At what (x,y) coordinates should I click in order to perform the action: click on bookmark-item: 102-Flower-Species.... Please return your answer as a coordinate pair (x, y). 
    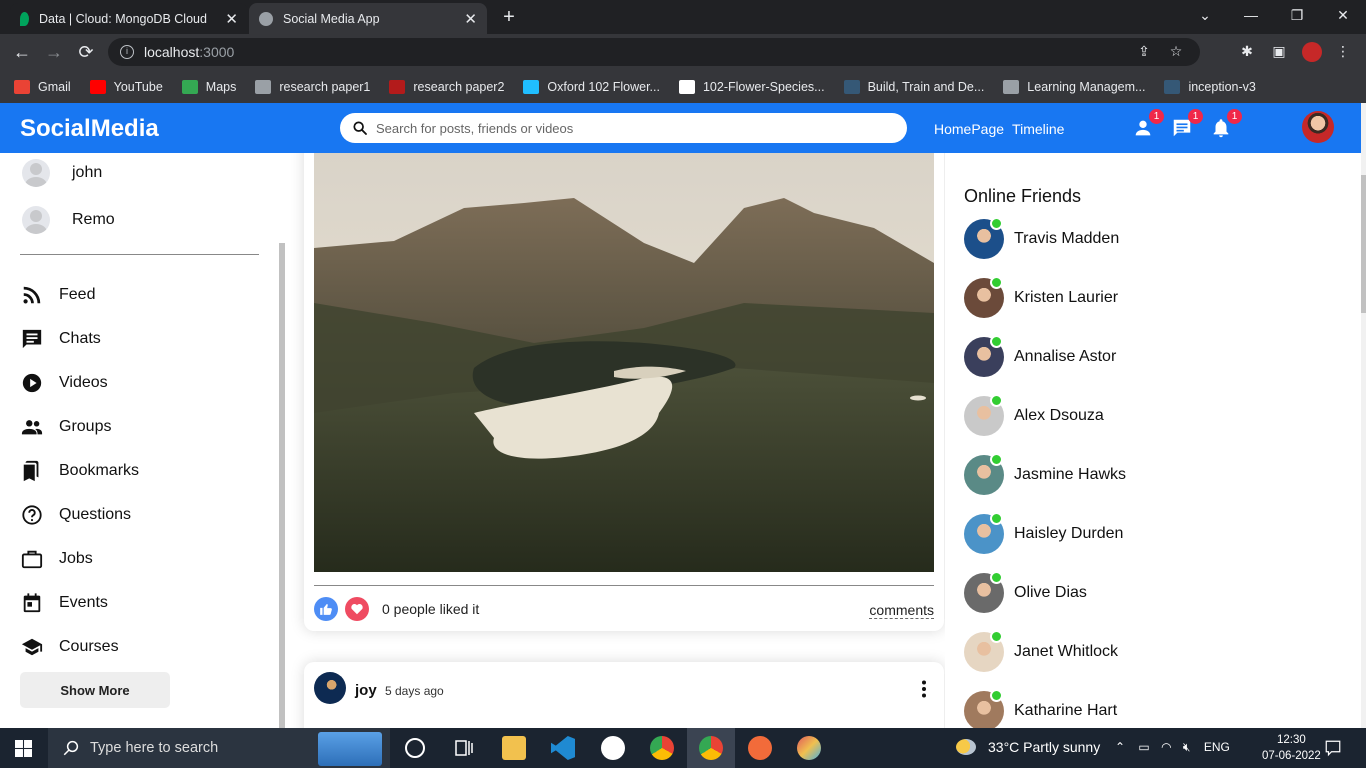
    Looking at the image, I should click on (751, 86).